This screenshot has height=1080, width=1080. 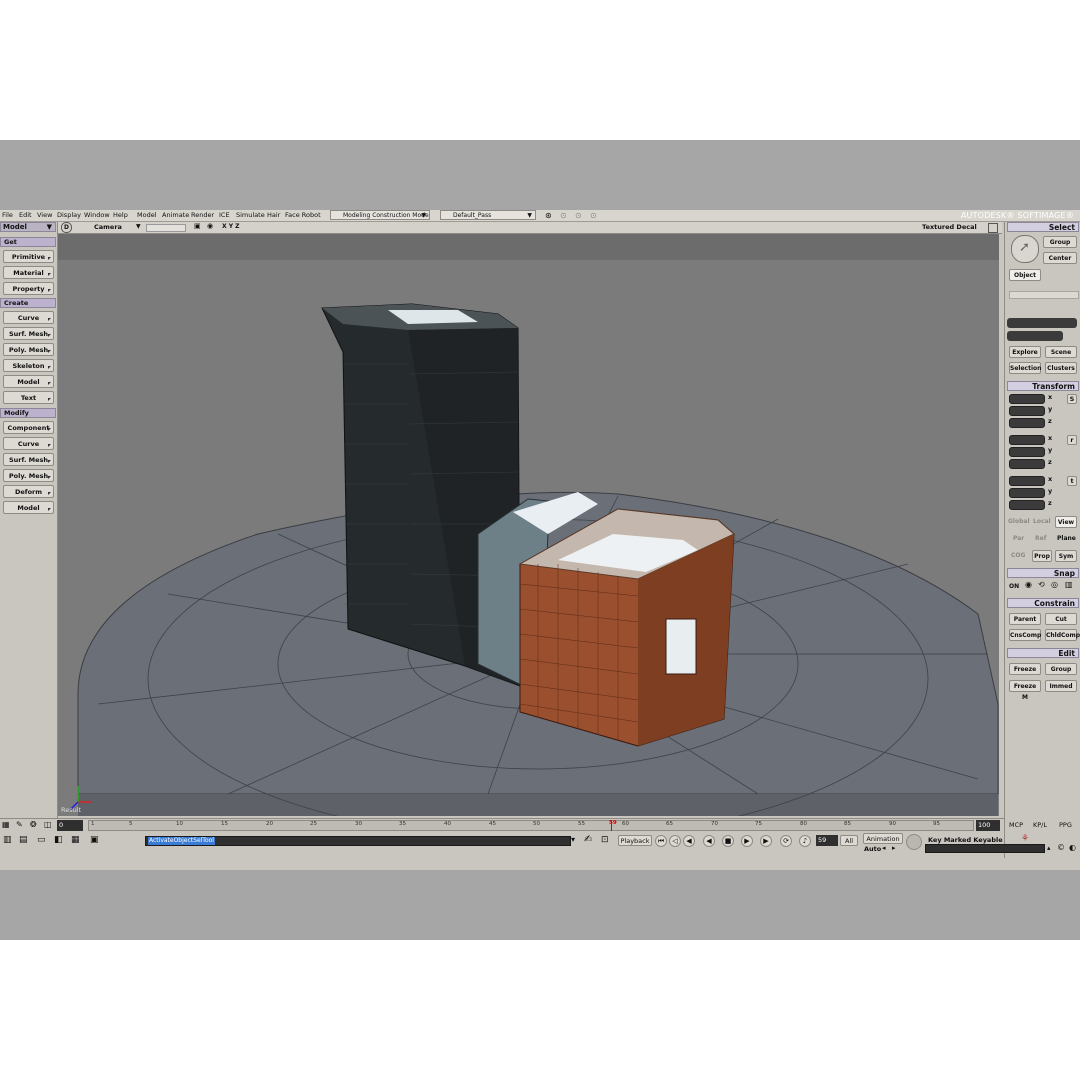 What do you see at coordinates (380, 215) in the screenshot?
I see `mode-dropdown: Modeling Construction Mode ▼` at bounding box center [380, 215].